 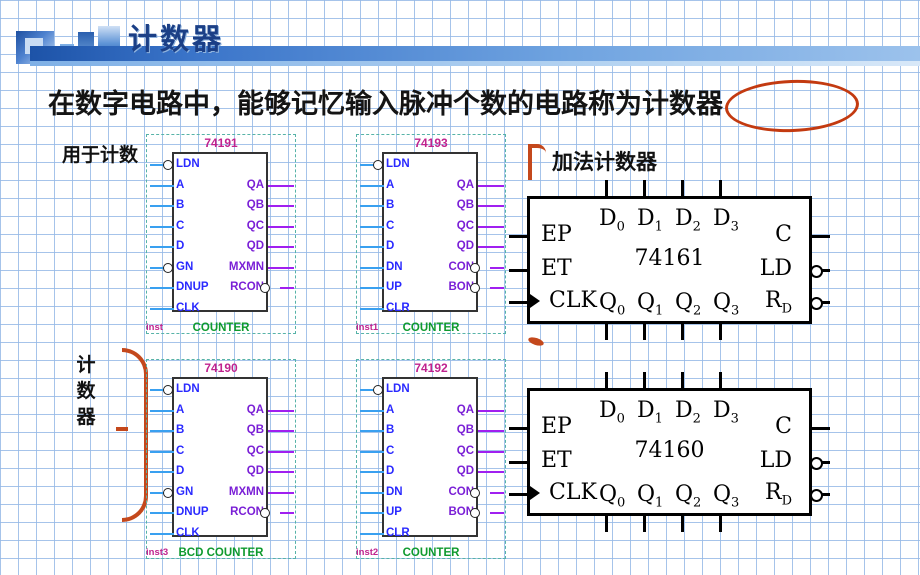 What do you see at coordinates (431, 328) in the screenshot?
I see `chip-function-label: COUNTER` at bounding box center [431, 328].